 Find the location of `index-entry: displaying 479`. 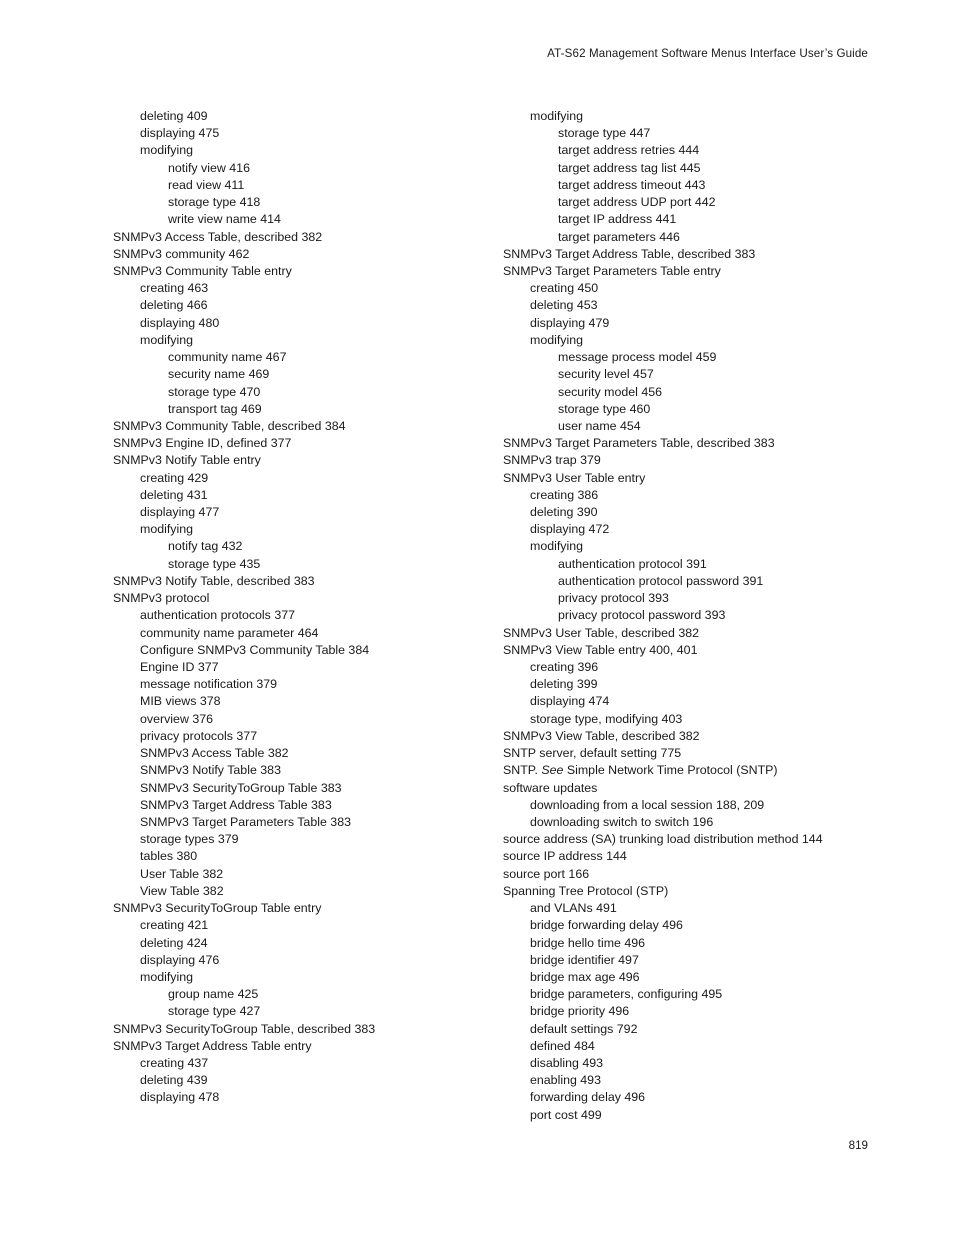

index-entry: displaying 479 is located at coordinates (570, 322).